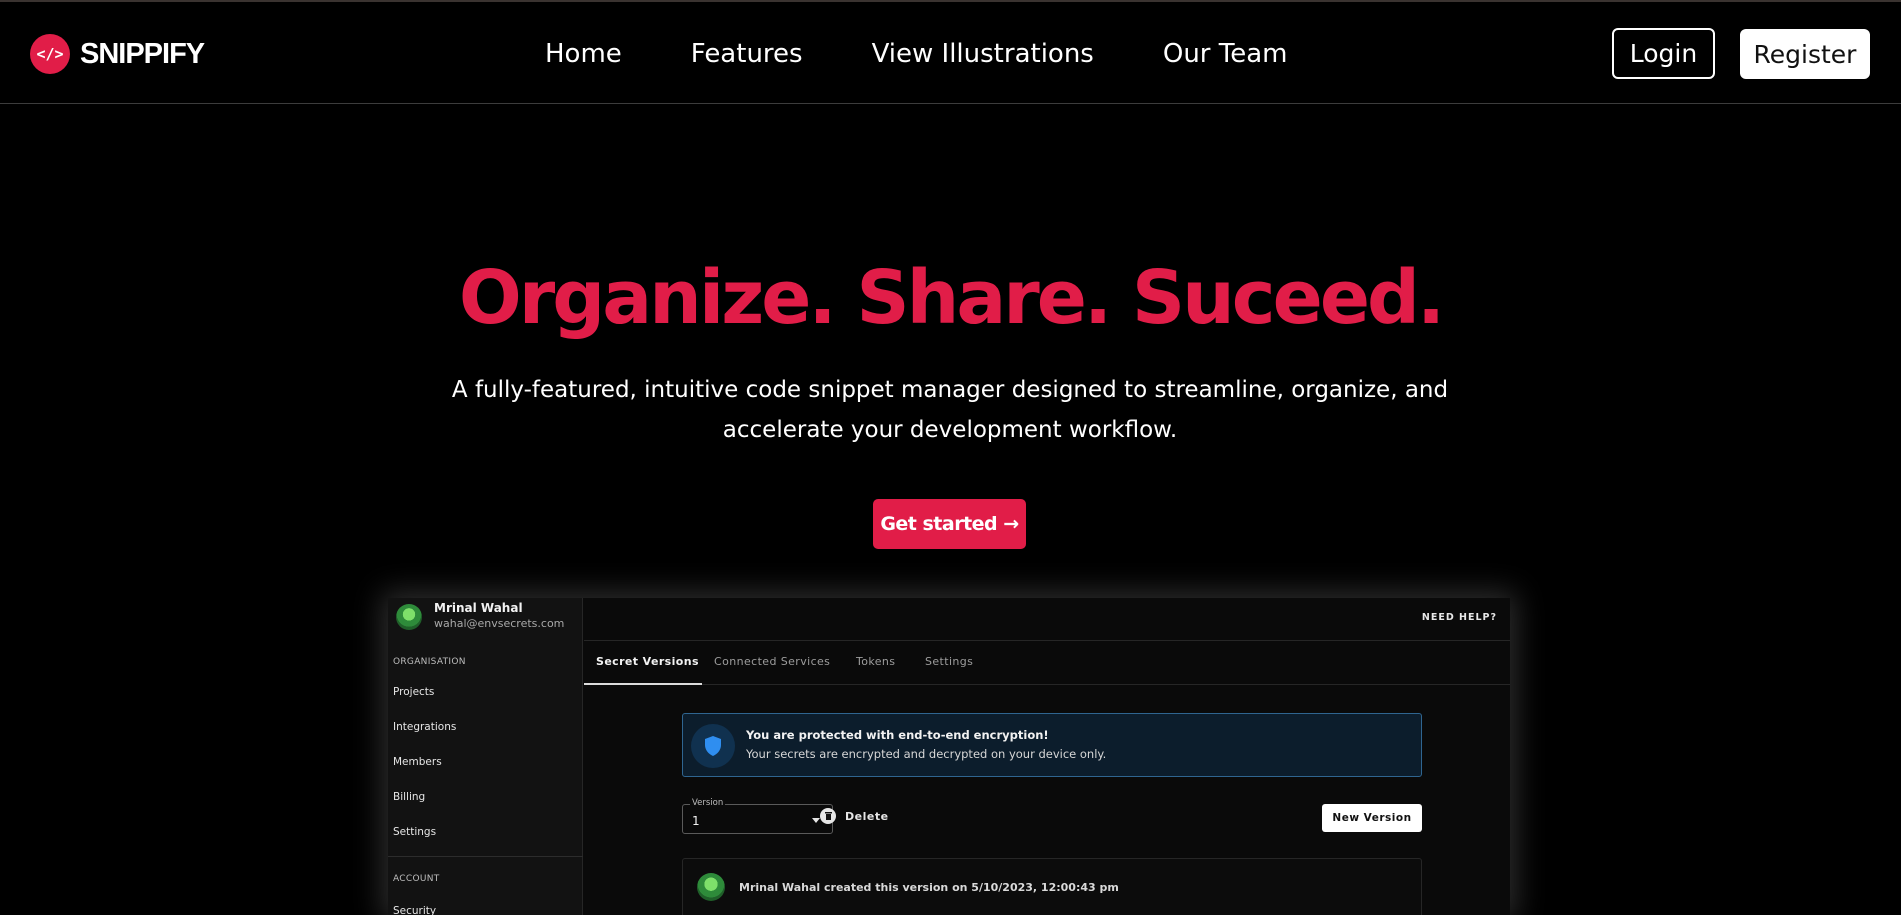 The height and width of the screenshot is (915, 1901). Describe the element at coordinates (417, 762) in the screenshot. I see `sidebar-item-members: Members` at that location.